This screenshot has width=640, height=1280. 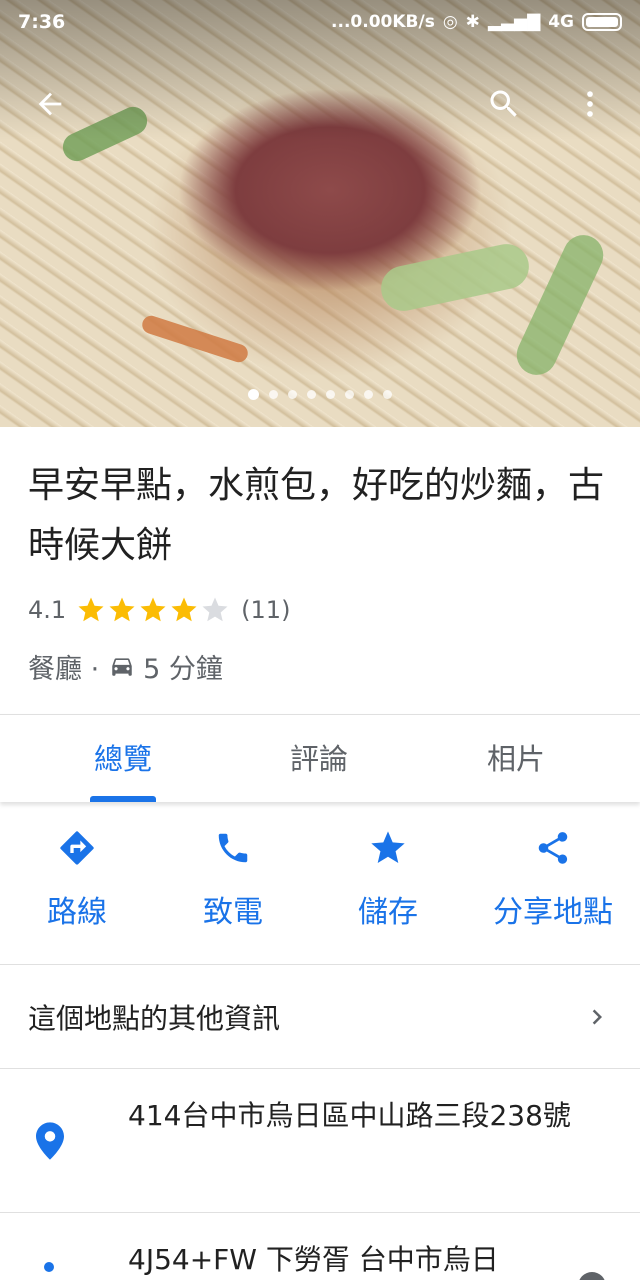 I want to click on tab-overview: 總覽, so click(x=123, y=758).